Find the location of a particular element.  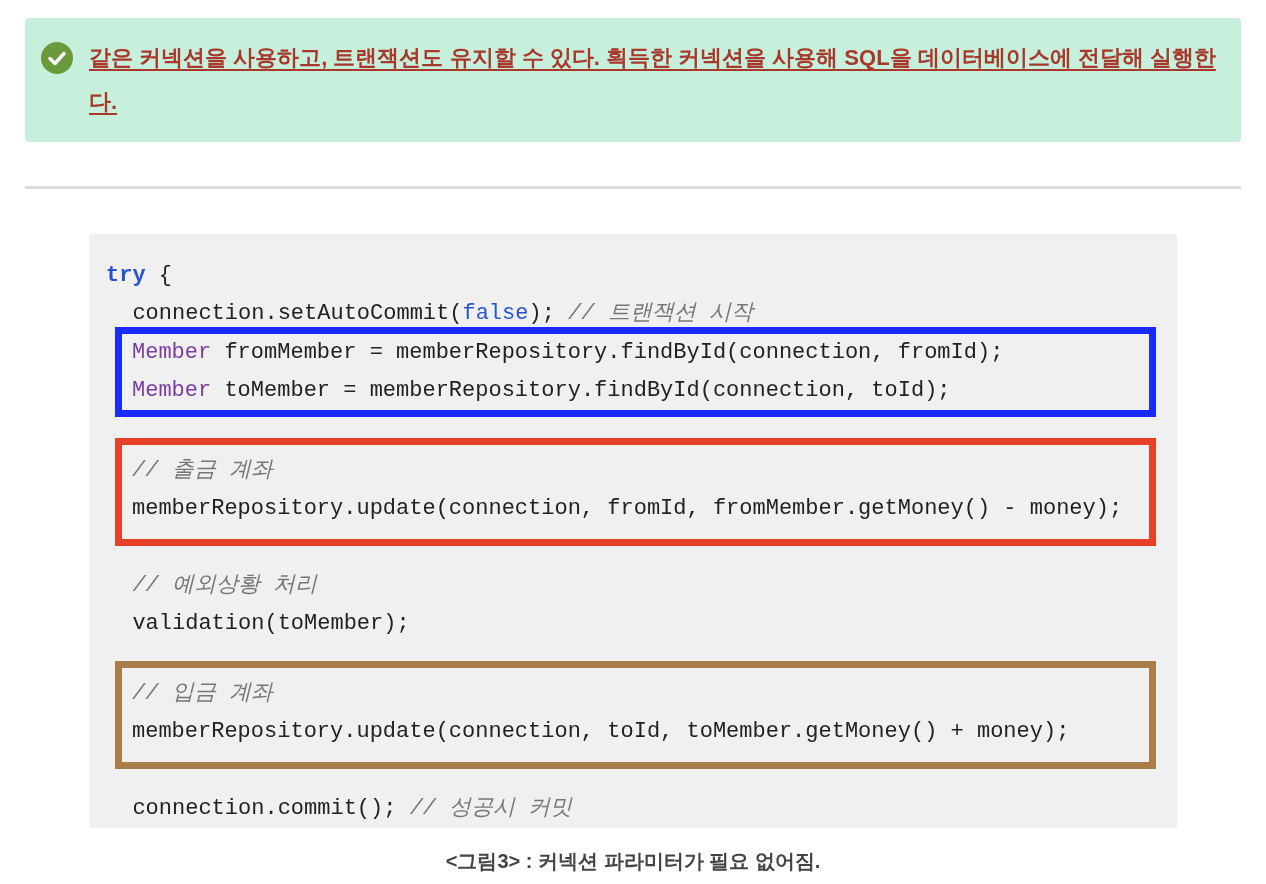

code-line: Member fromMember = memberRepository.findById(connection, fromId); is located at coordinates (568, 353).